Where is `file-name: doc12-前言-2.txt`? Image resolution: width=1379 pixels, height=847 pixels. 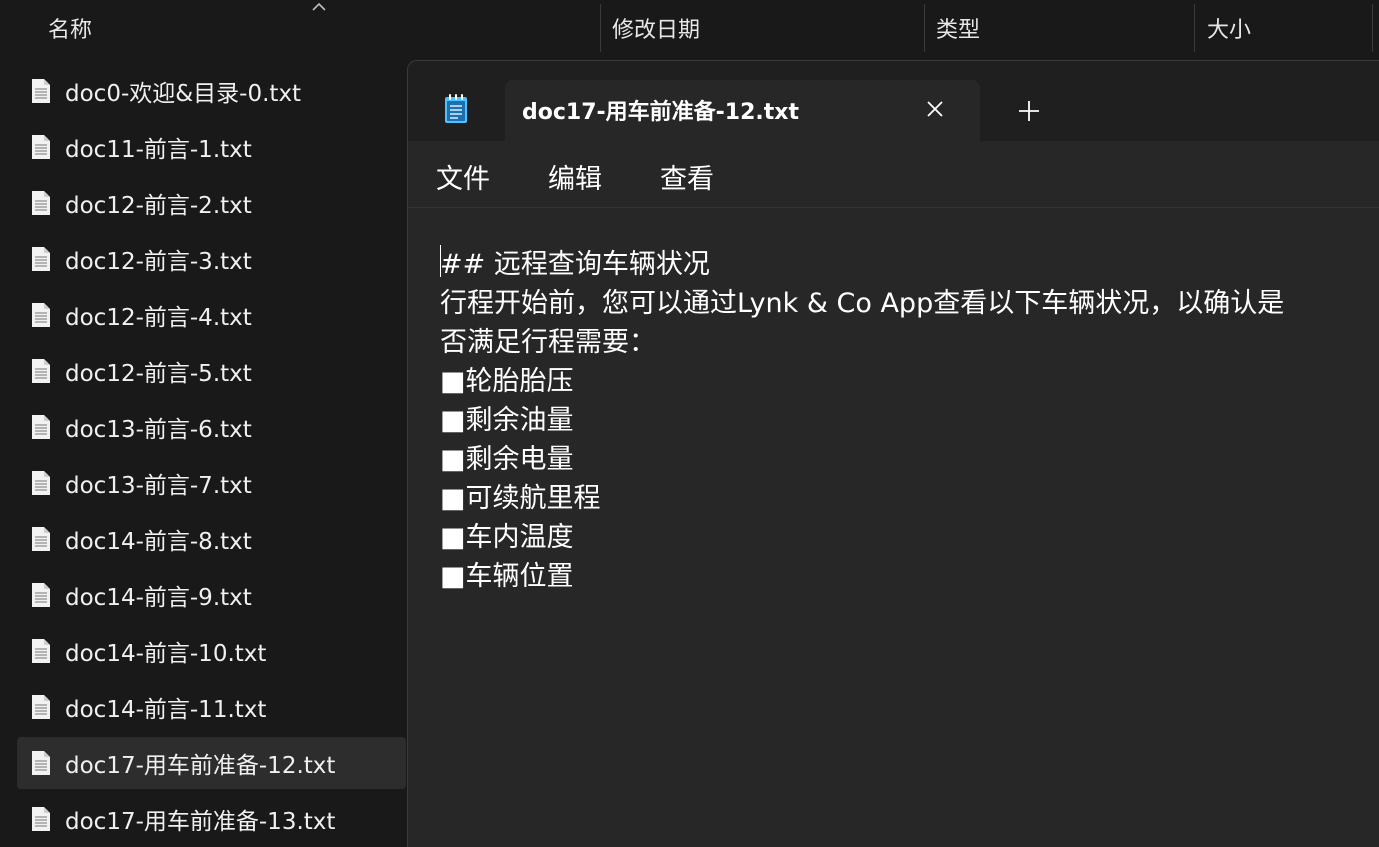
file-name: doc12-前言-2.txt is located at coordinates (158, 206).